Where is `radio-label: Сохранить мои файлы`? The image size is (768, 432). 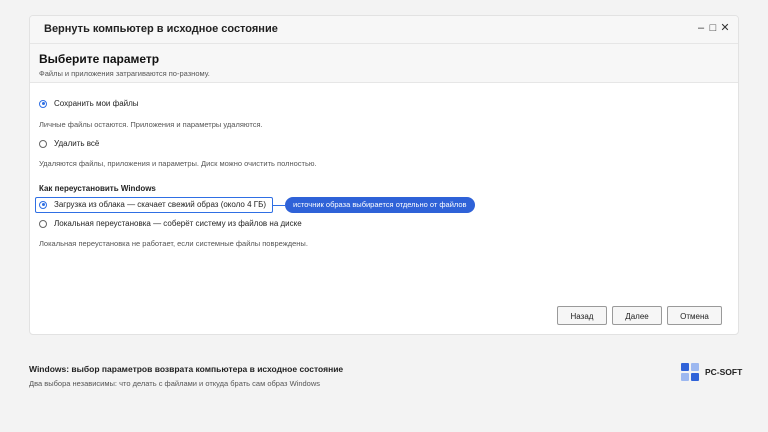
radio-label: Сохранить мои файлы is located at coordinates (96, 103).